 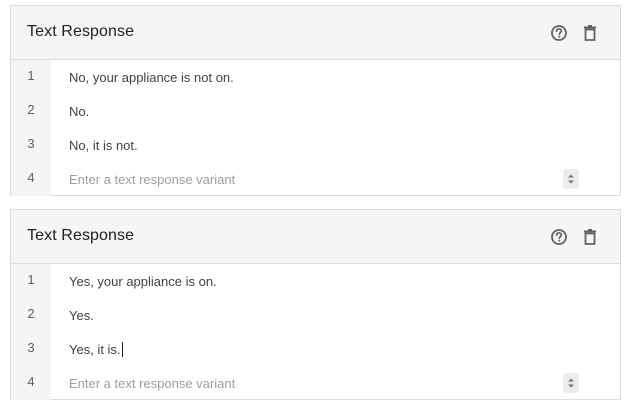 I want to click on response-text: Yes., so click(x=81, y=315).